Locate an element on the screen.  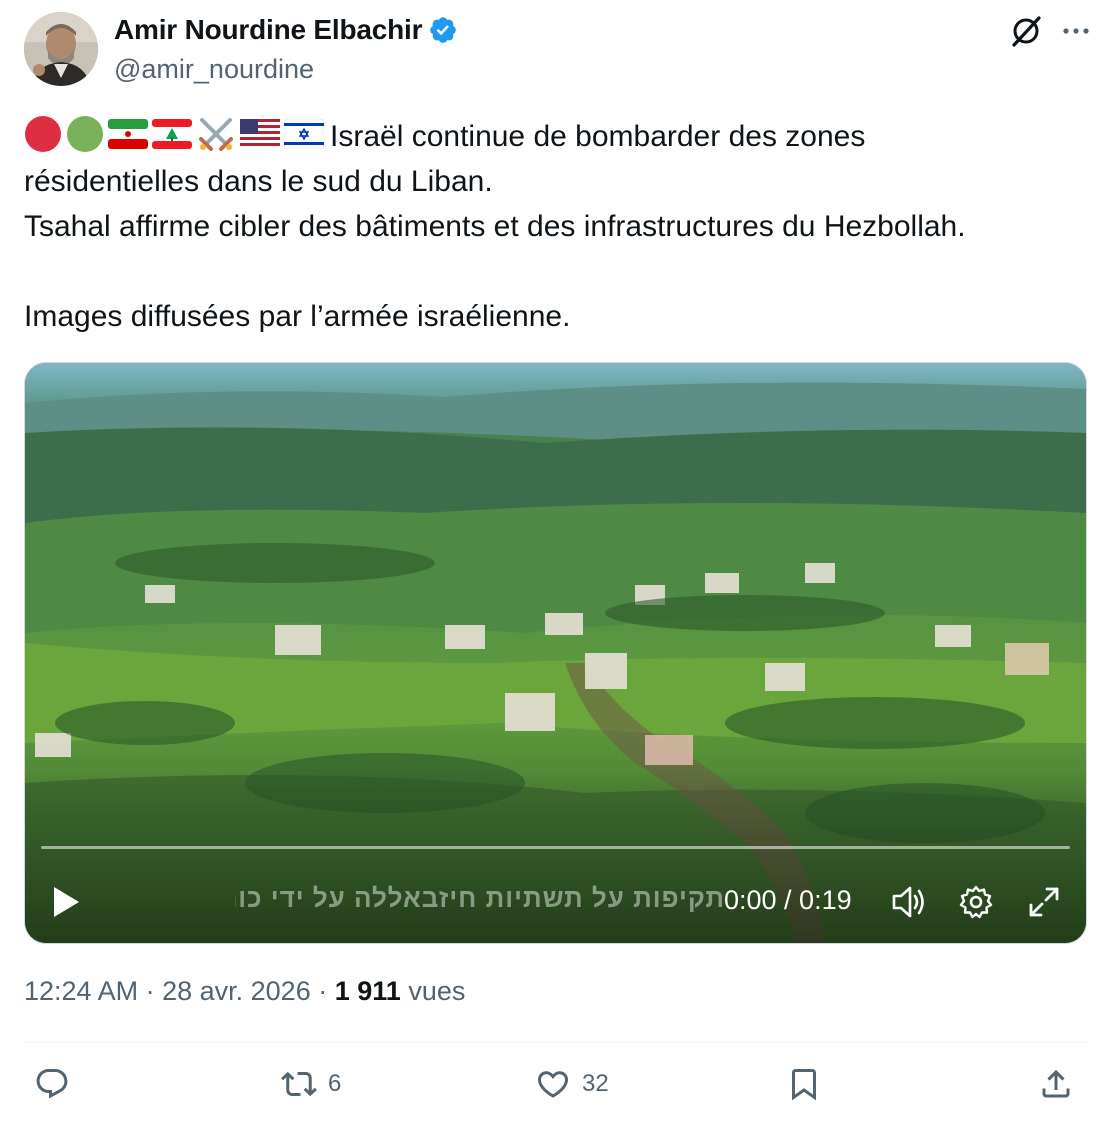
tweet-meta: 12:24 AM · 28 avr. 2026 · 1 911 vues is located at coordinates (245, 991).